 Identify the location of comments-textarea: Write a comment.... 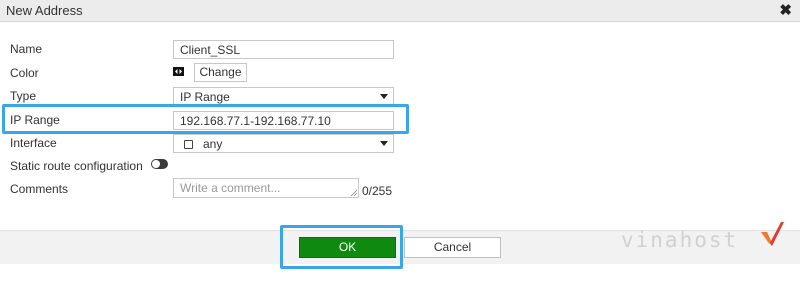
(266, 188).